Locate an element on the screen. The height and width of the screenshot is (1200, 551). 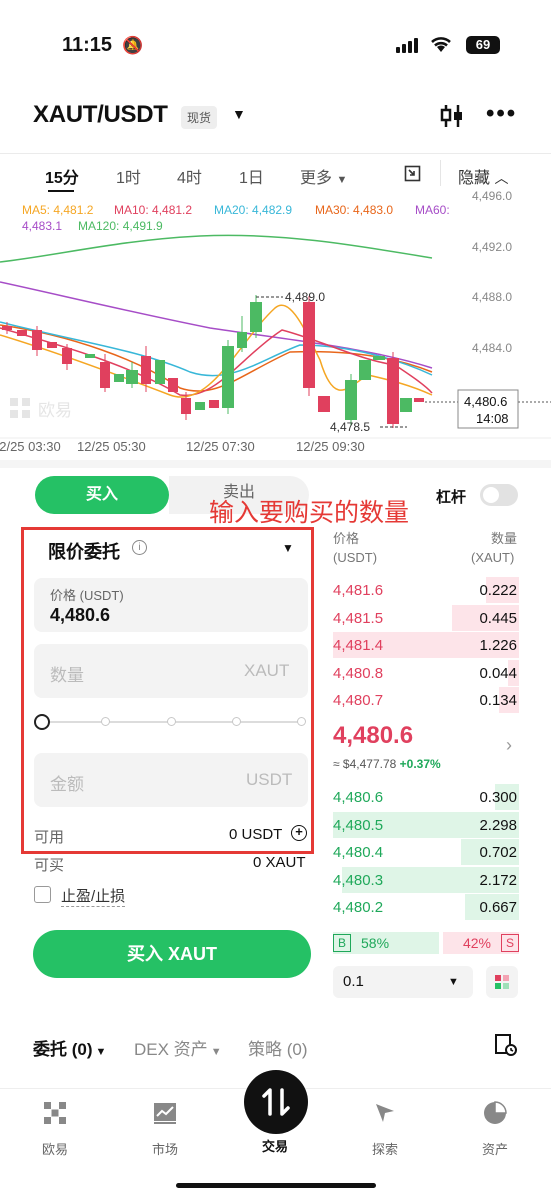
tab-4h: 4时 is located at coordinates (189, 176).